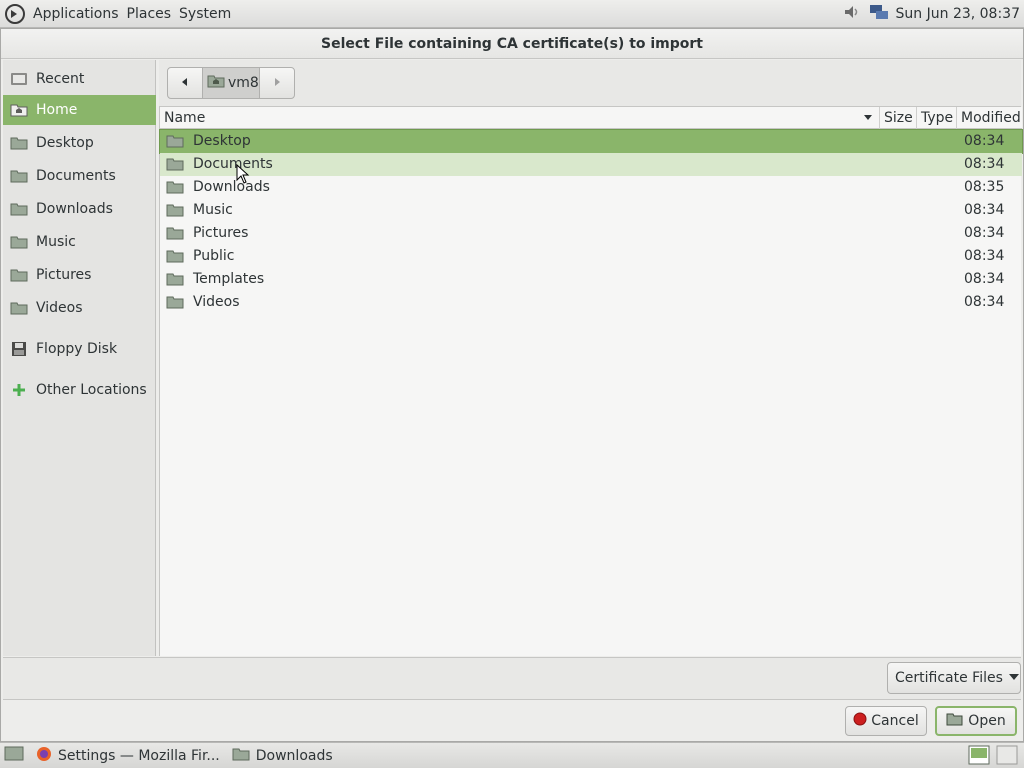  I want to click on open-label: Open, so click(987, 721).